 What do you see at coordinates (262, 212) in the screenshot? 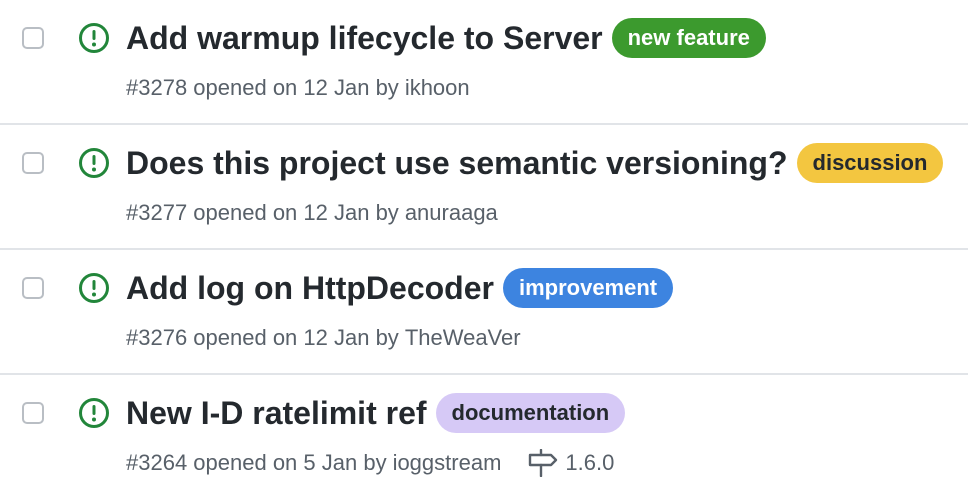
I see `issue-meta-text: #3277 opened on 12 Jan by` at bounding box center [262, 212].